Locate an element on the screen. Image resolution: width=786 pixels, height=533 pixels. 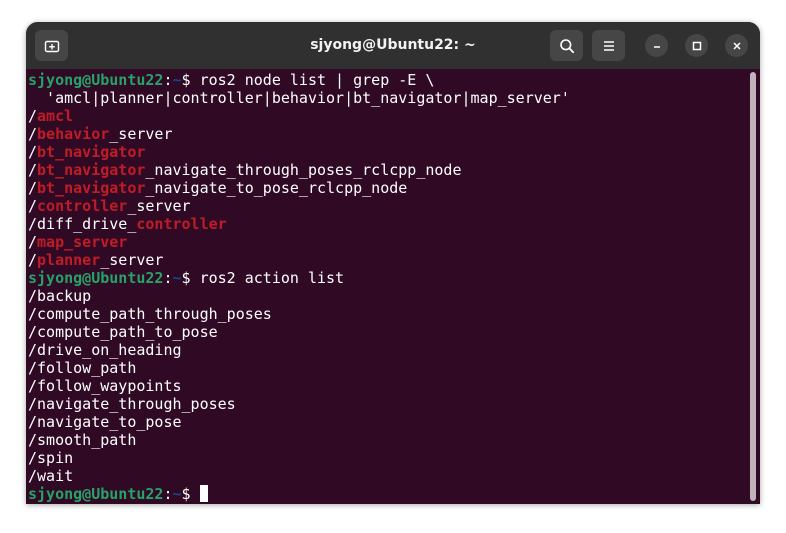
output-text: /smooth_path is located at coordinates (82, 440).